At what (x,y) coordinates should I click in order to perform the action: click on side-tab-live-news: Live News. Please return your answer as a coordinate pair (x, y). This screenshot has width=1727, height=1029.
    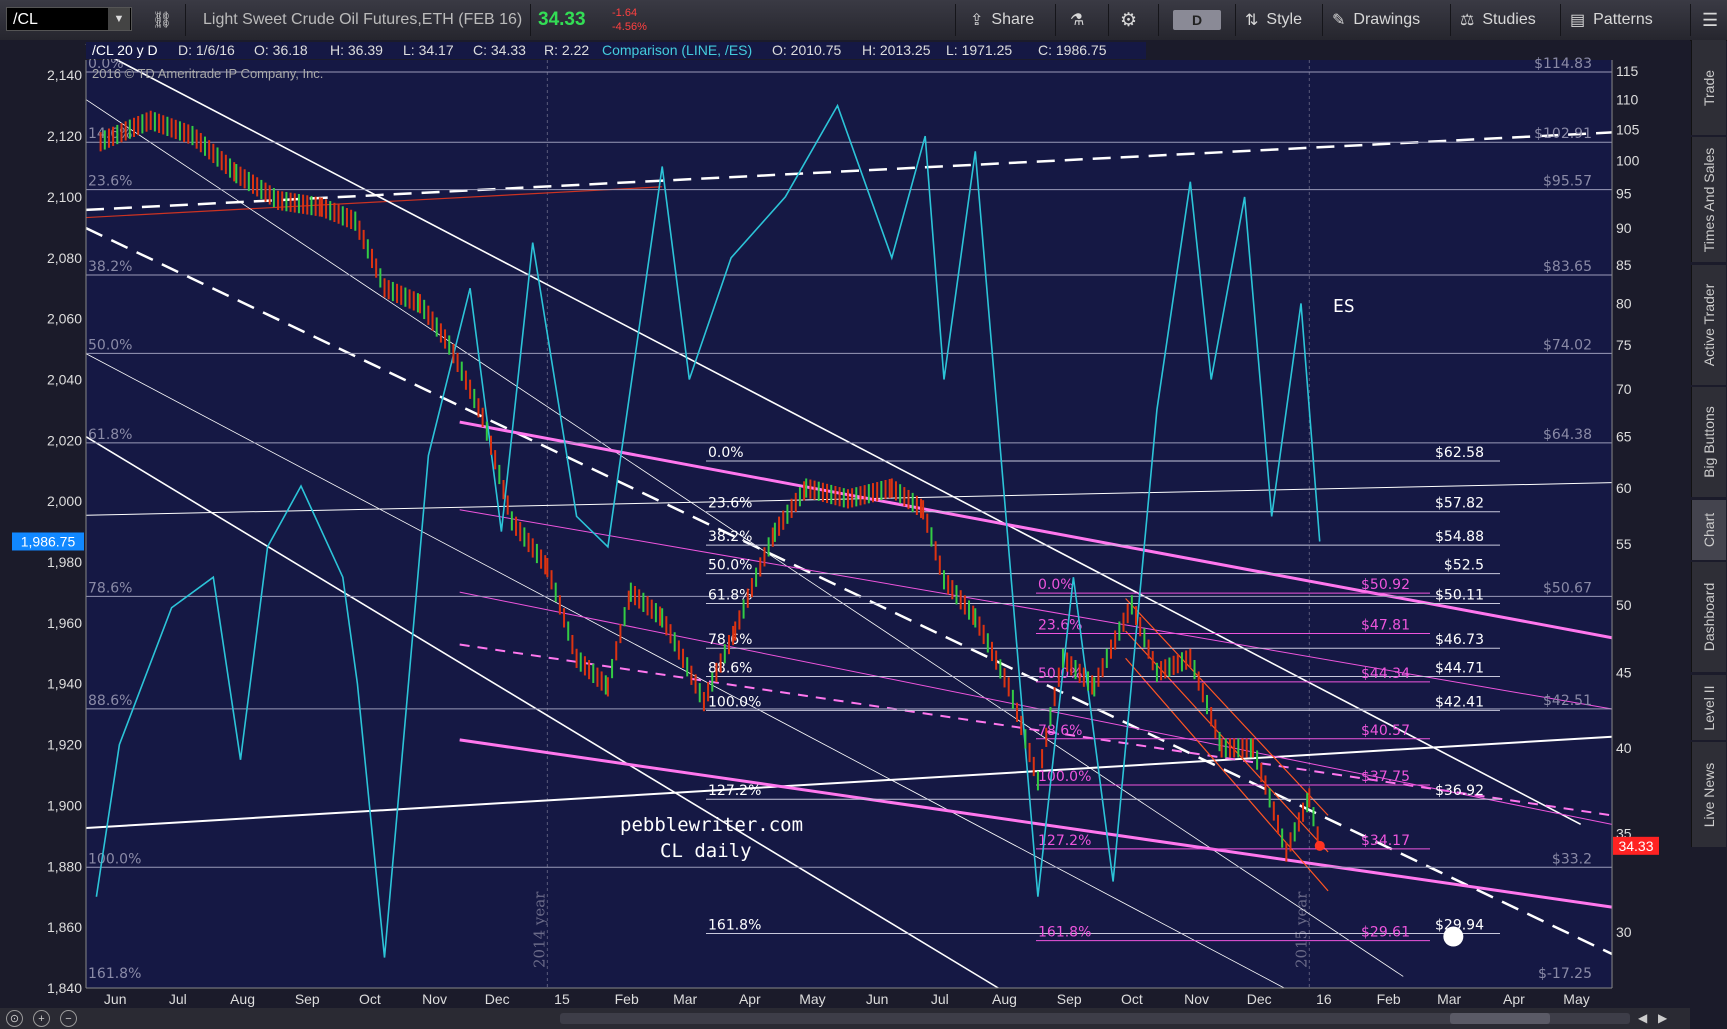
    Looking at the image, I should click on (1708, 794).